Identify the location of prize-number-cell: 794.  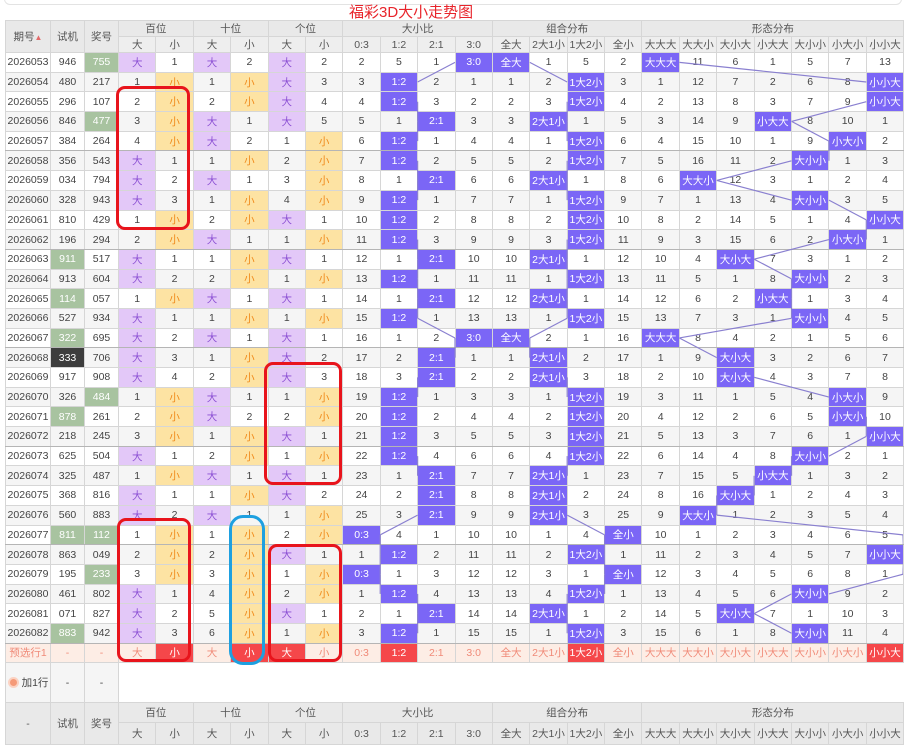
(101, 180).